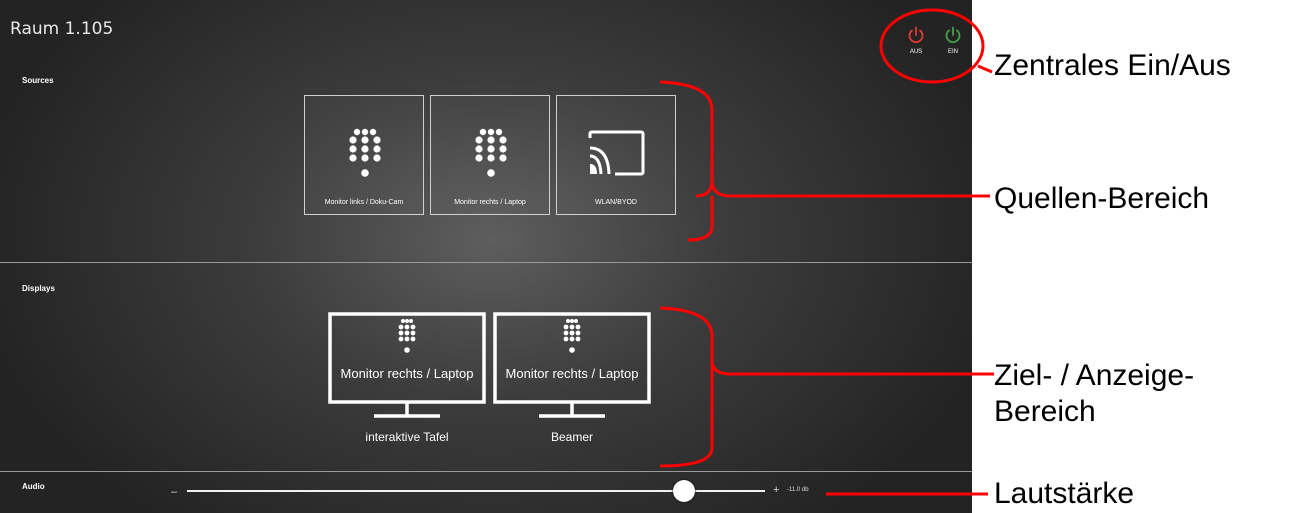 The width and height of the screenshot is (1301, 513). Describe the element at coordinates (407, 437) in the screenshot. I see `display-name: interaktive Tafel` at that location.